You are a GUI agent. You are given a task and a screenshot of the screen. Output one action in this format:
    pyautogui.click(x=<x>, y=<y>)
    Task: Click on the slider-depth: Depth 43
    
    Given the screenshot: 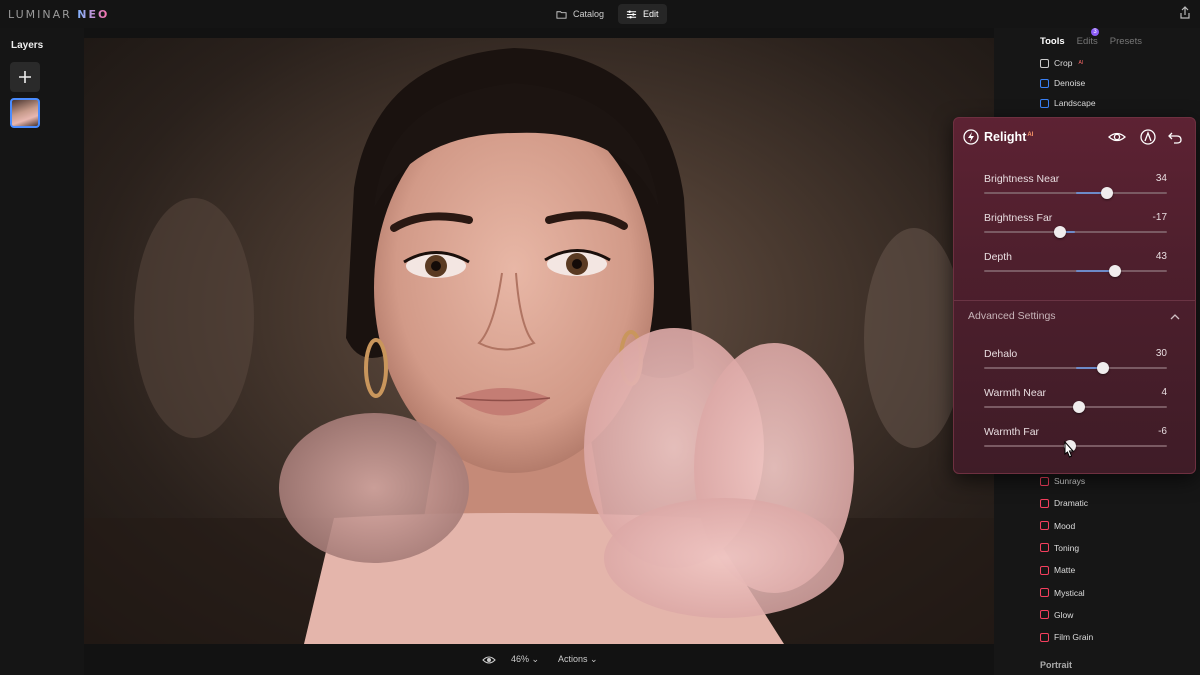 What is the action you would take?
    pyautogui.click(x=1075, y=266)
    